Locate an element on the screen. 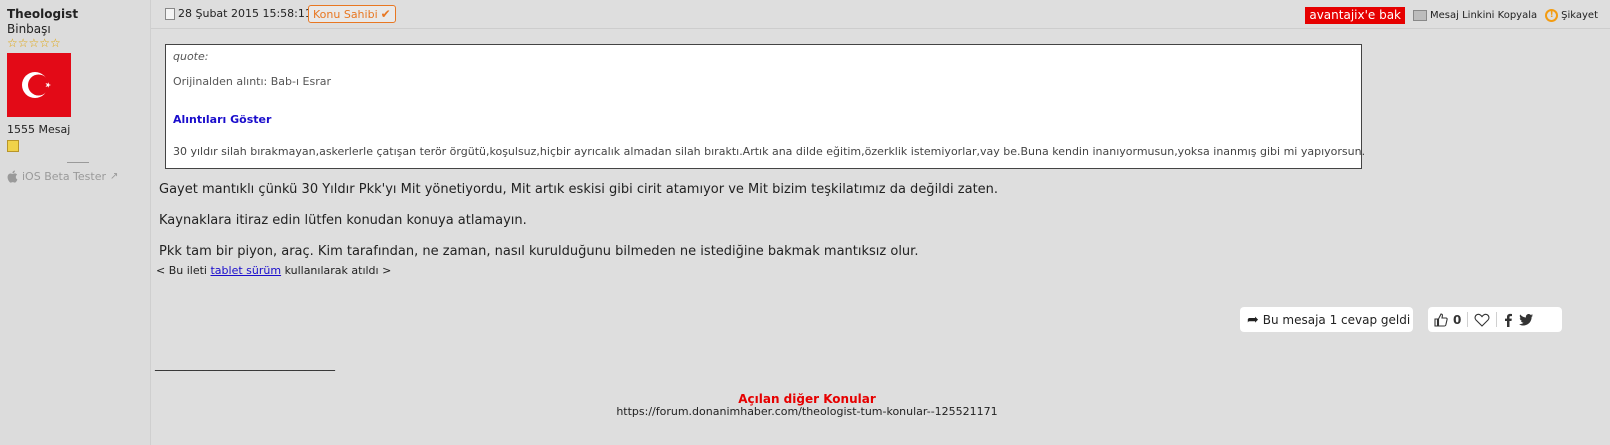 The width and height of the screenshot is (1610, 445). thumbs-up-icon is located at coordinates (1441, 319).